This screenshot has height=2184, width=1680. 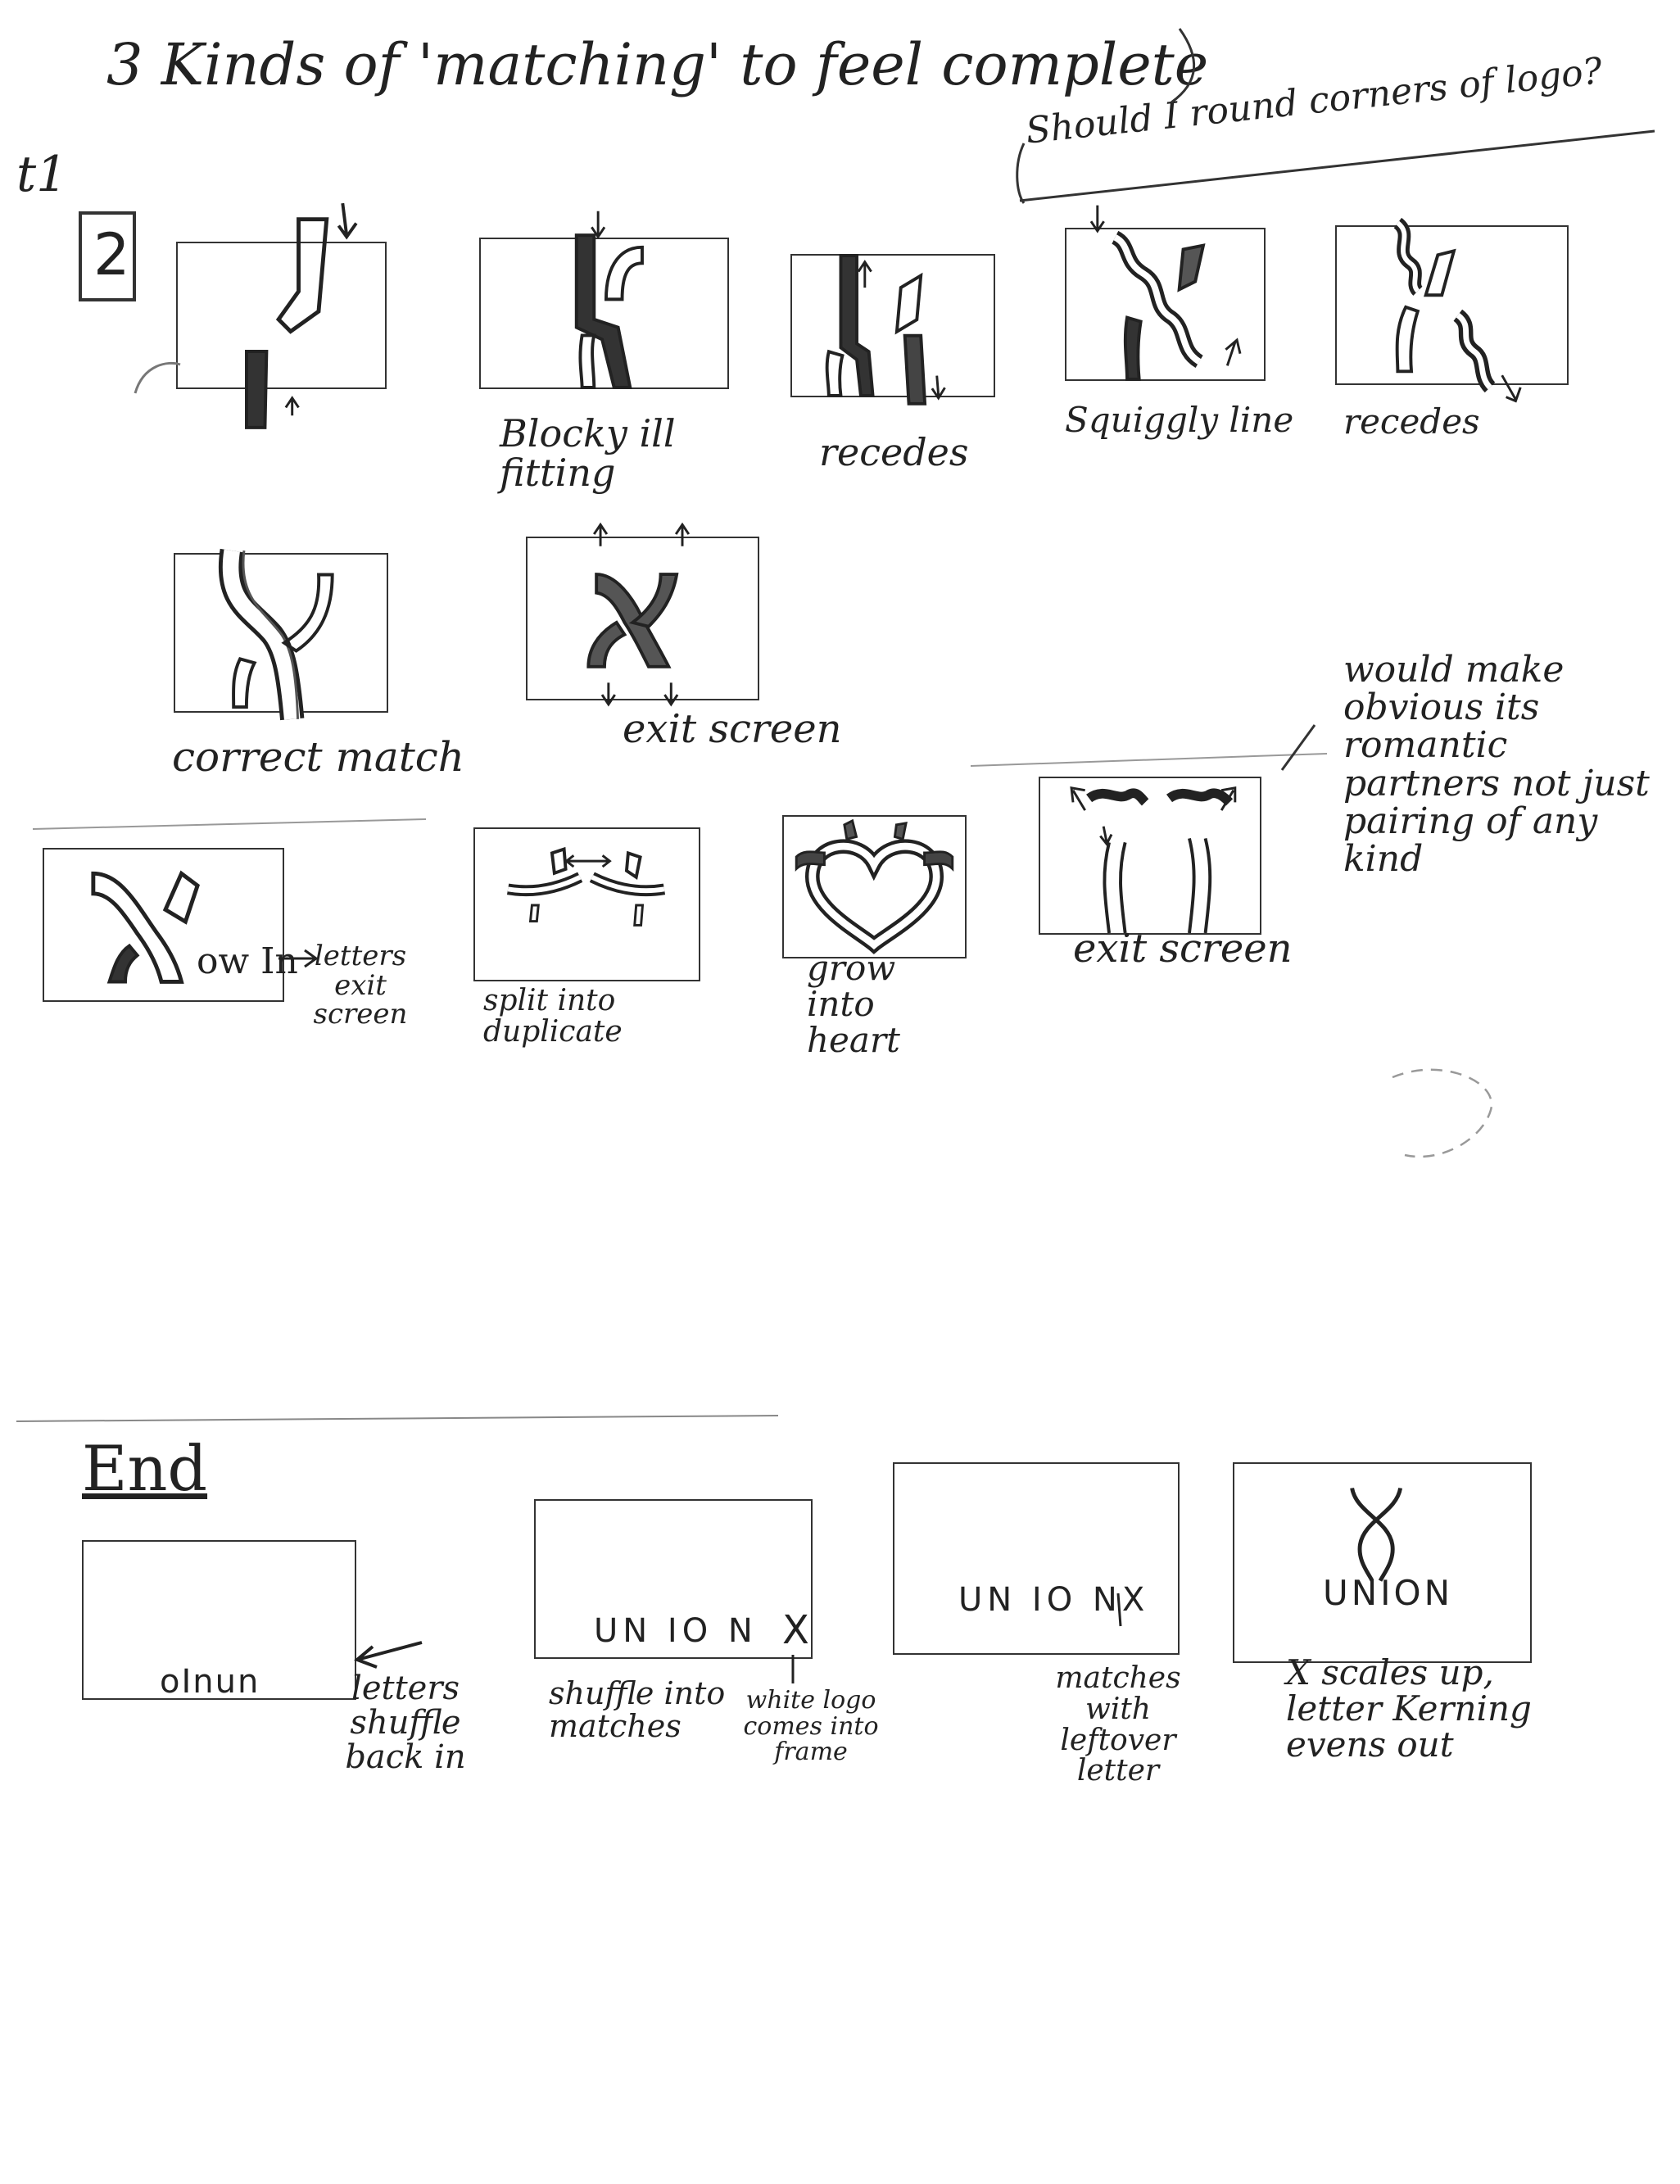 I want to click on caption-recedes-1: recedes, so click(x=894, y=452).